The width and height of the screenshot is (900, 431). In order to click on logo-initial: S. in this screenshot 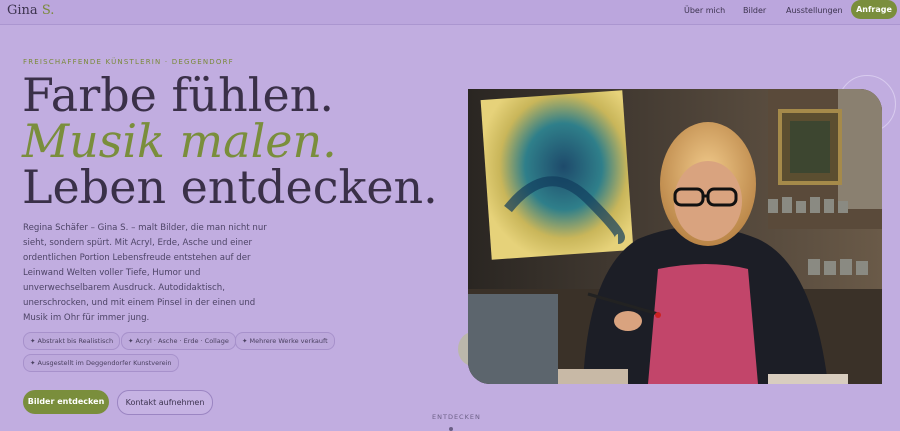, I will do `click(48, 10)`.